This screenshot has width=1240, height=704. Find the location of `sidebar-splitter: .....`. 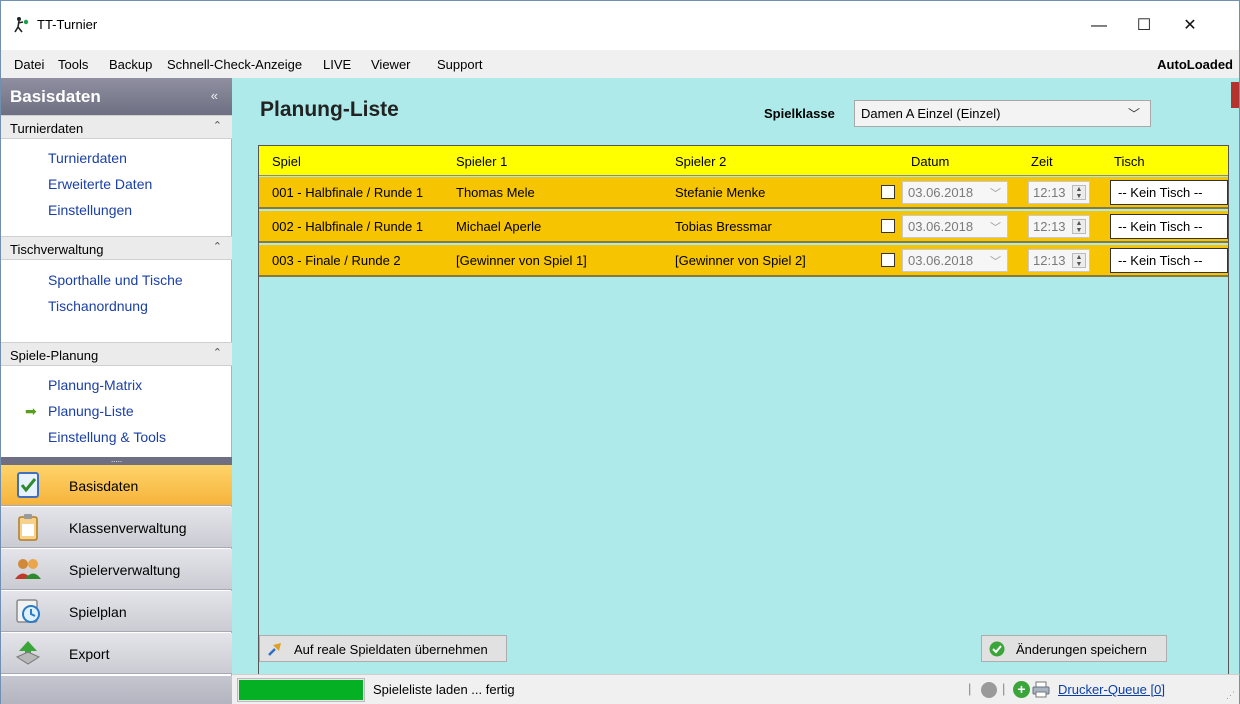

sidebar-splitter: ..... is located at coordinates (116, 460).